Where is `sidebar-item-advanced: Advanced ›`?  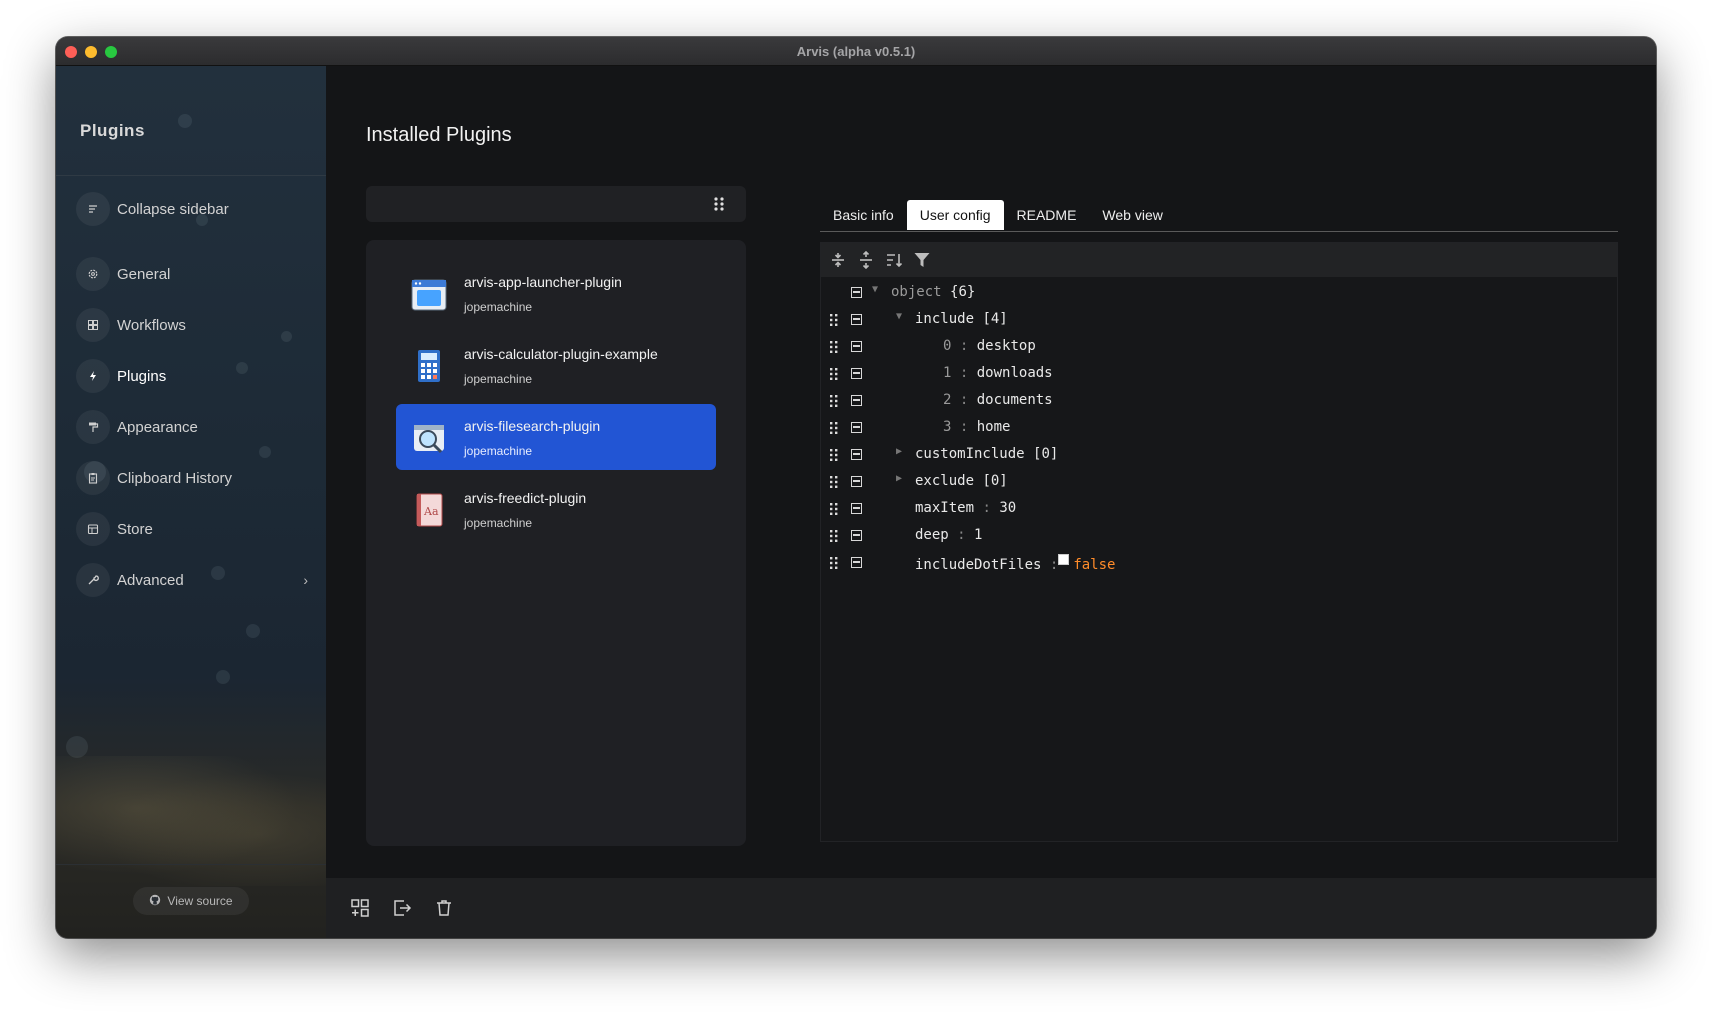
sidebar-item-advanced: Advanced › is located at coordinates (194, 580).